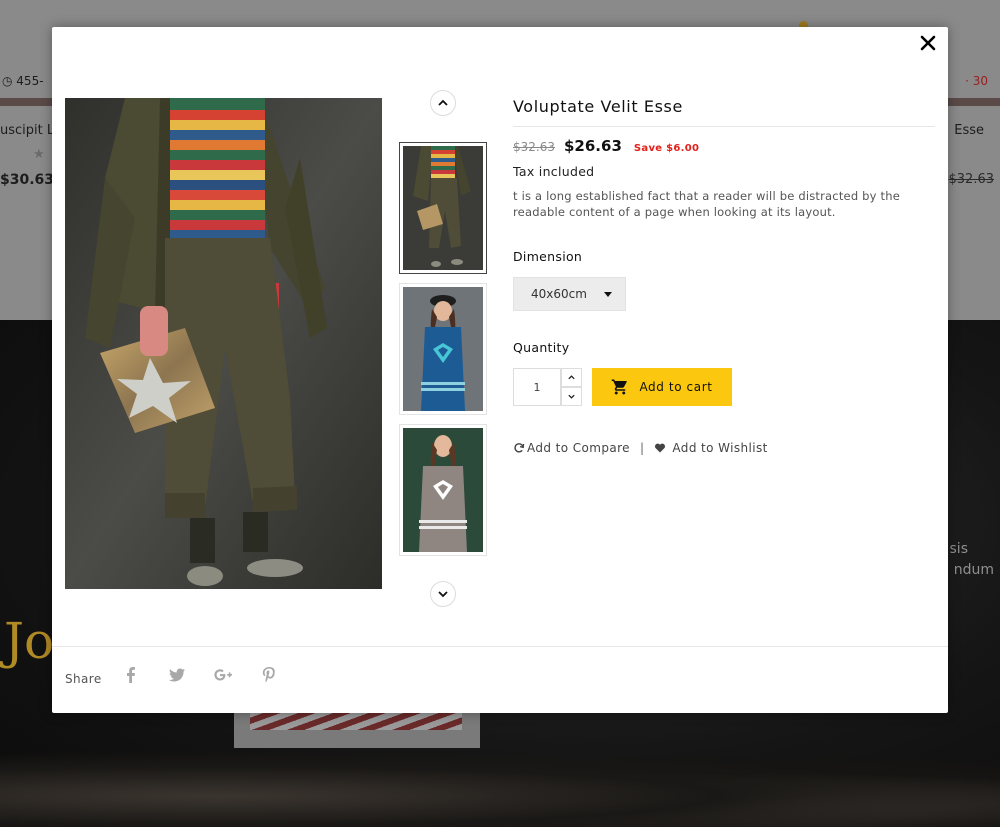 This screenshot has height=827, width=1000. What do you see at coordinates (537, 387) in the screenshot?
I see `quantity-input` at bounding box center [537, 387].